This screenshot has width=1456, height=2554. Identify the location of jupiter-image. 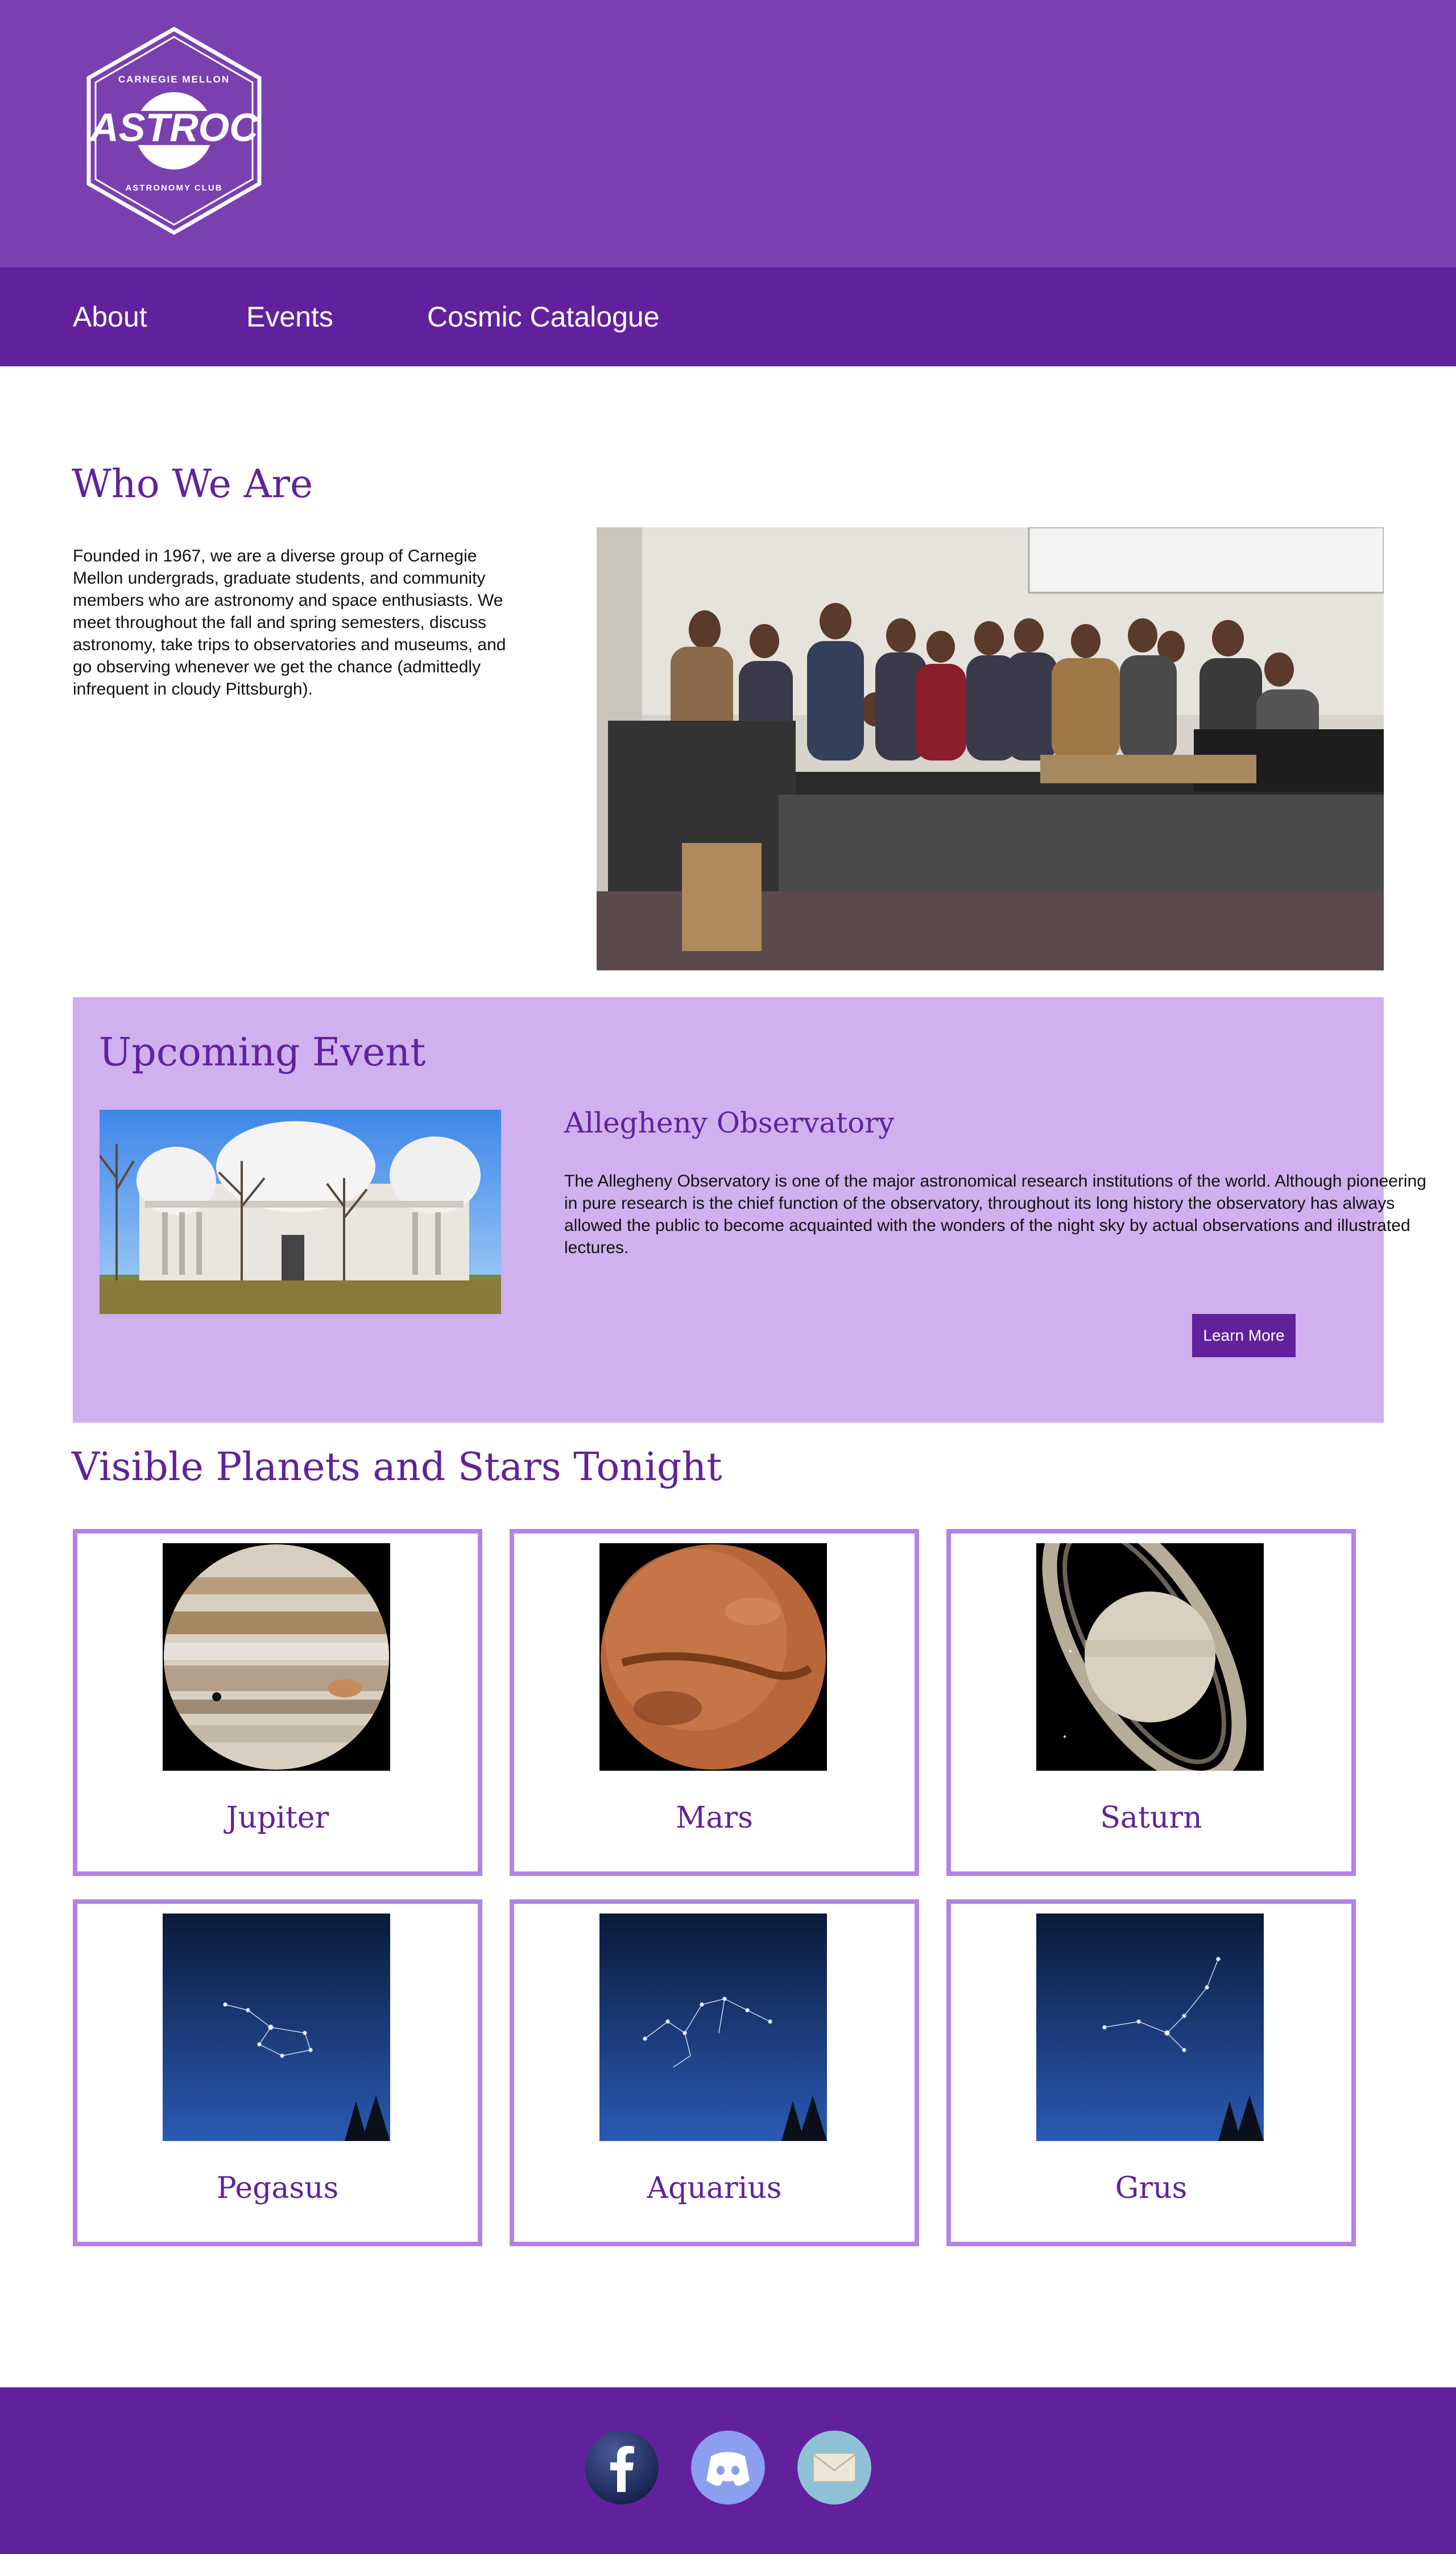
(276, 1657).